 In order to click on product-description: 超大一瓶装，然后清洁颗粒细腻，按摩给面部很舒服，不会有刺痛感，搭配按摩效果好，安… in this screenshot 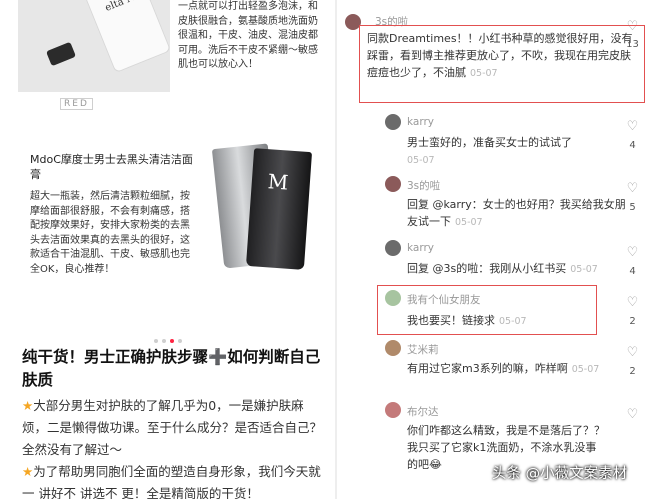, I will do `click(110, 233)`.